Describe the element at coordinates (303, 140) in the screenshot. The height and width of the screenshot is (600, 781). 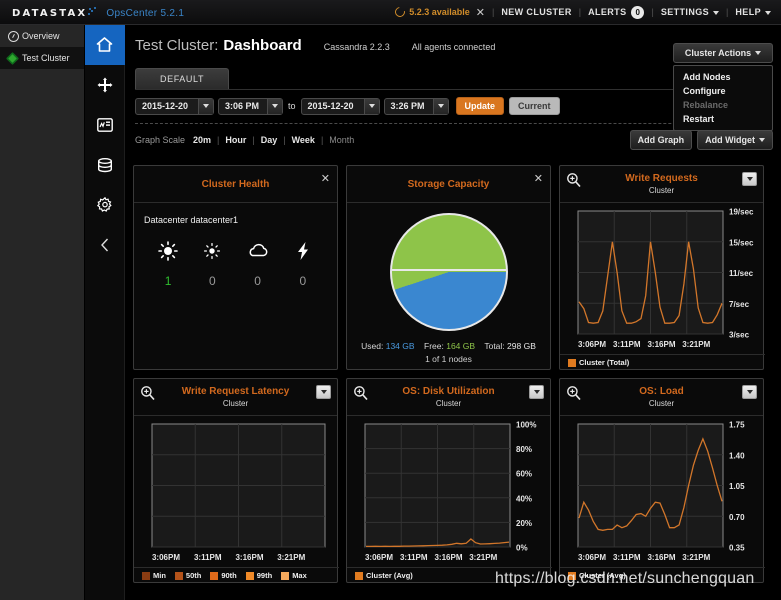
I see `scale-option-week: Week` at that location.